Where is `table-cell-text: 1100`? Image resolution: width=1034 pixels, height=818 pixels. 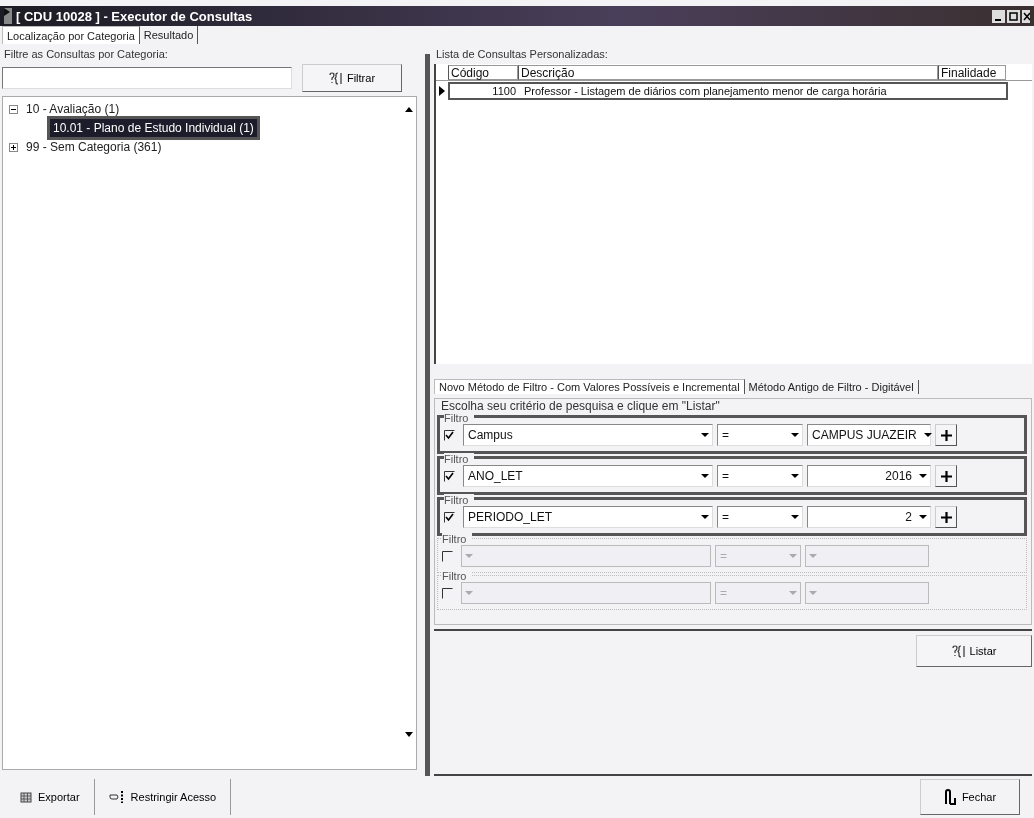 table-cell-text: 1100 is located at coordinates (504, 91).